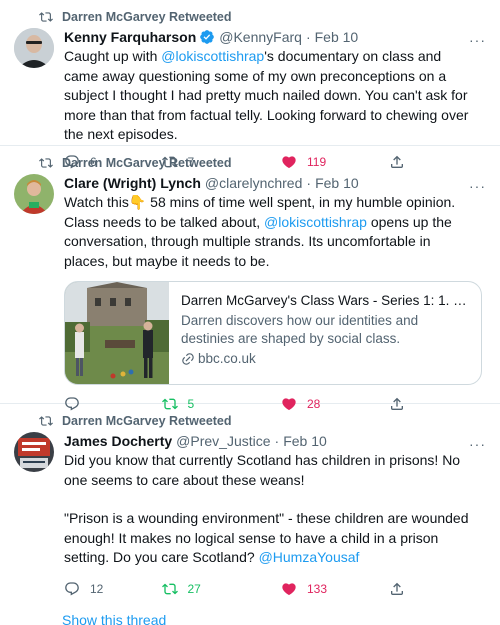 Image resolution: width=500 pixels, height=625 pixels. Describe the element at coordinates (118, 441) in the screenshot. I see `display-name: James Docherty` at that location.